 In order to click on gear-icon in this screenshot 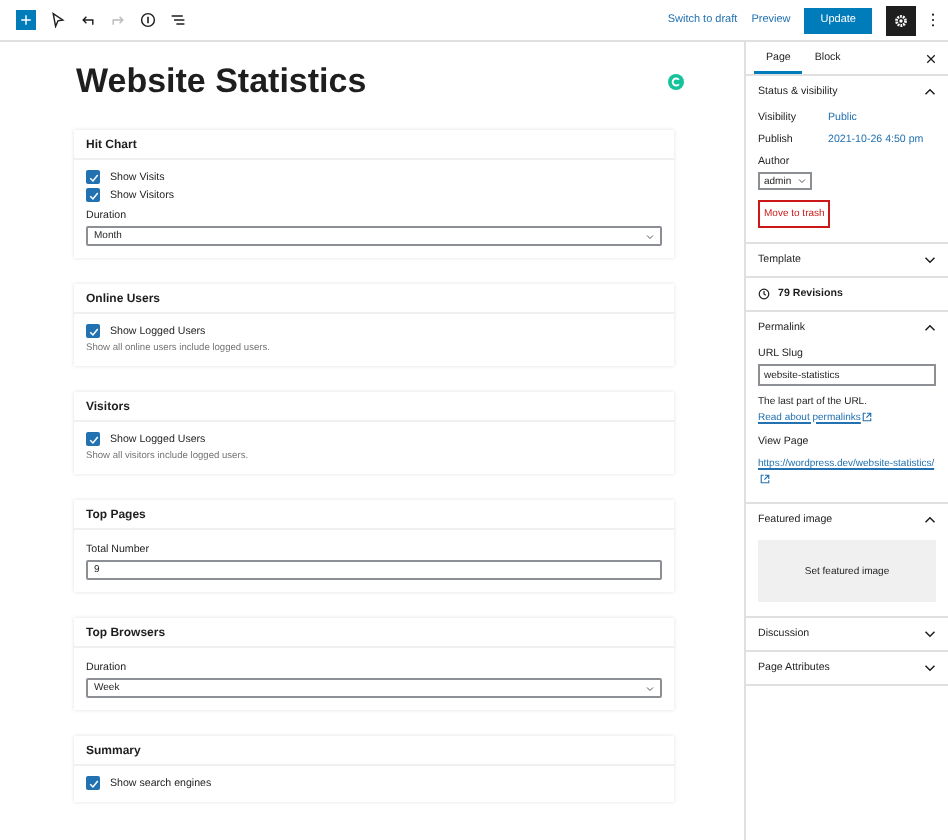, I will do `click(901, 20)`.